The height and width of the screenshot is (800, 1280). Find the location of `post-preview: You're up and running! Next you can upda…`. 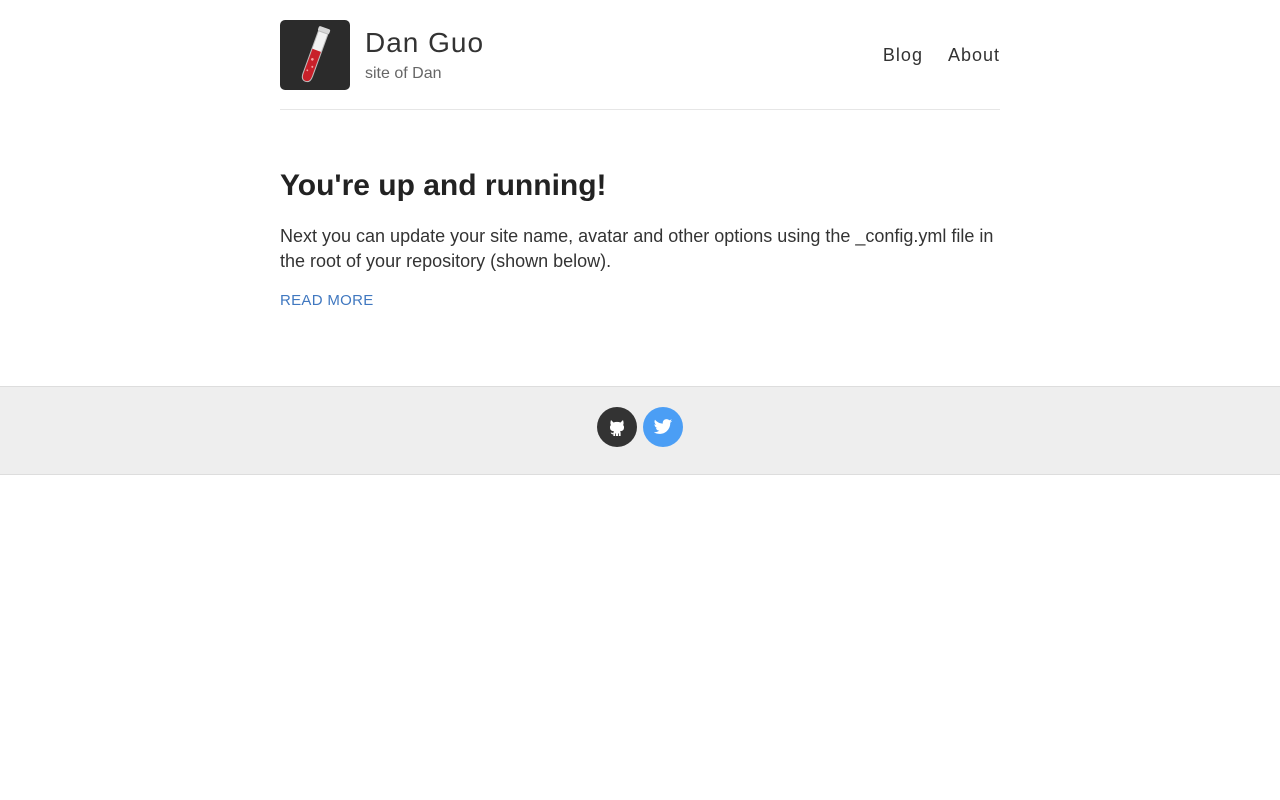

post-preview: You're up and running! Next you can upda… is located at coordinates (640, 210).